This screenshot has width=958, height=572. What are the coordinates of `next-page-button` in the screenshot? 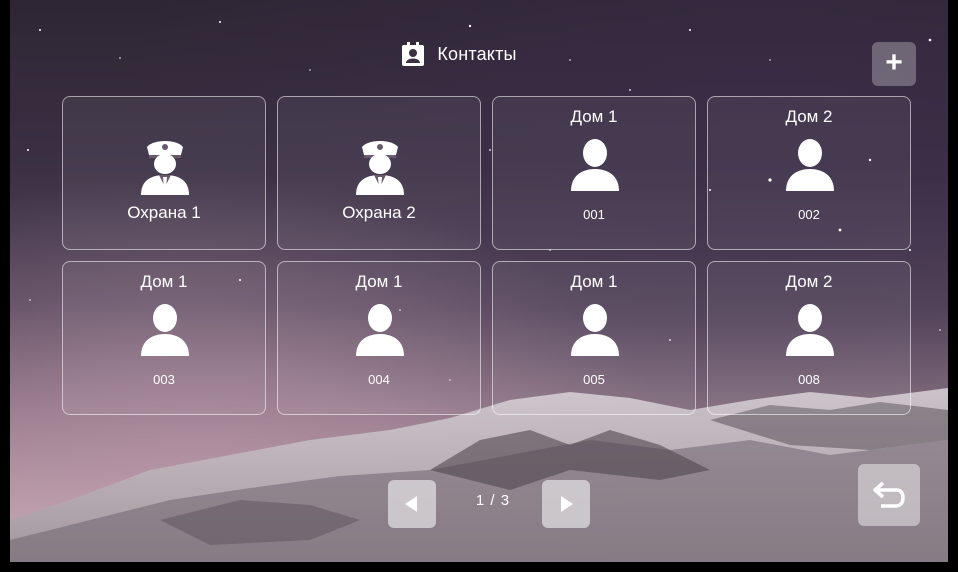 It's located at (566, 504).